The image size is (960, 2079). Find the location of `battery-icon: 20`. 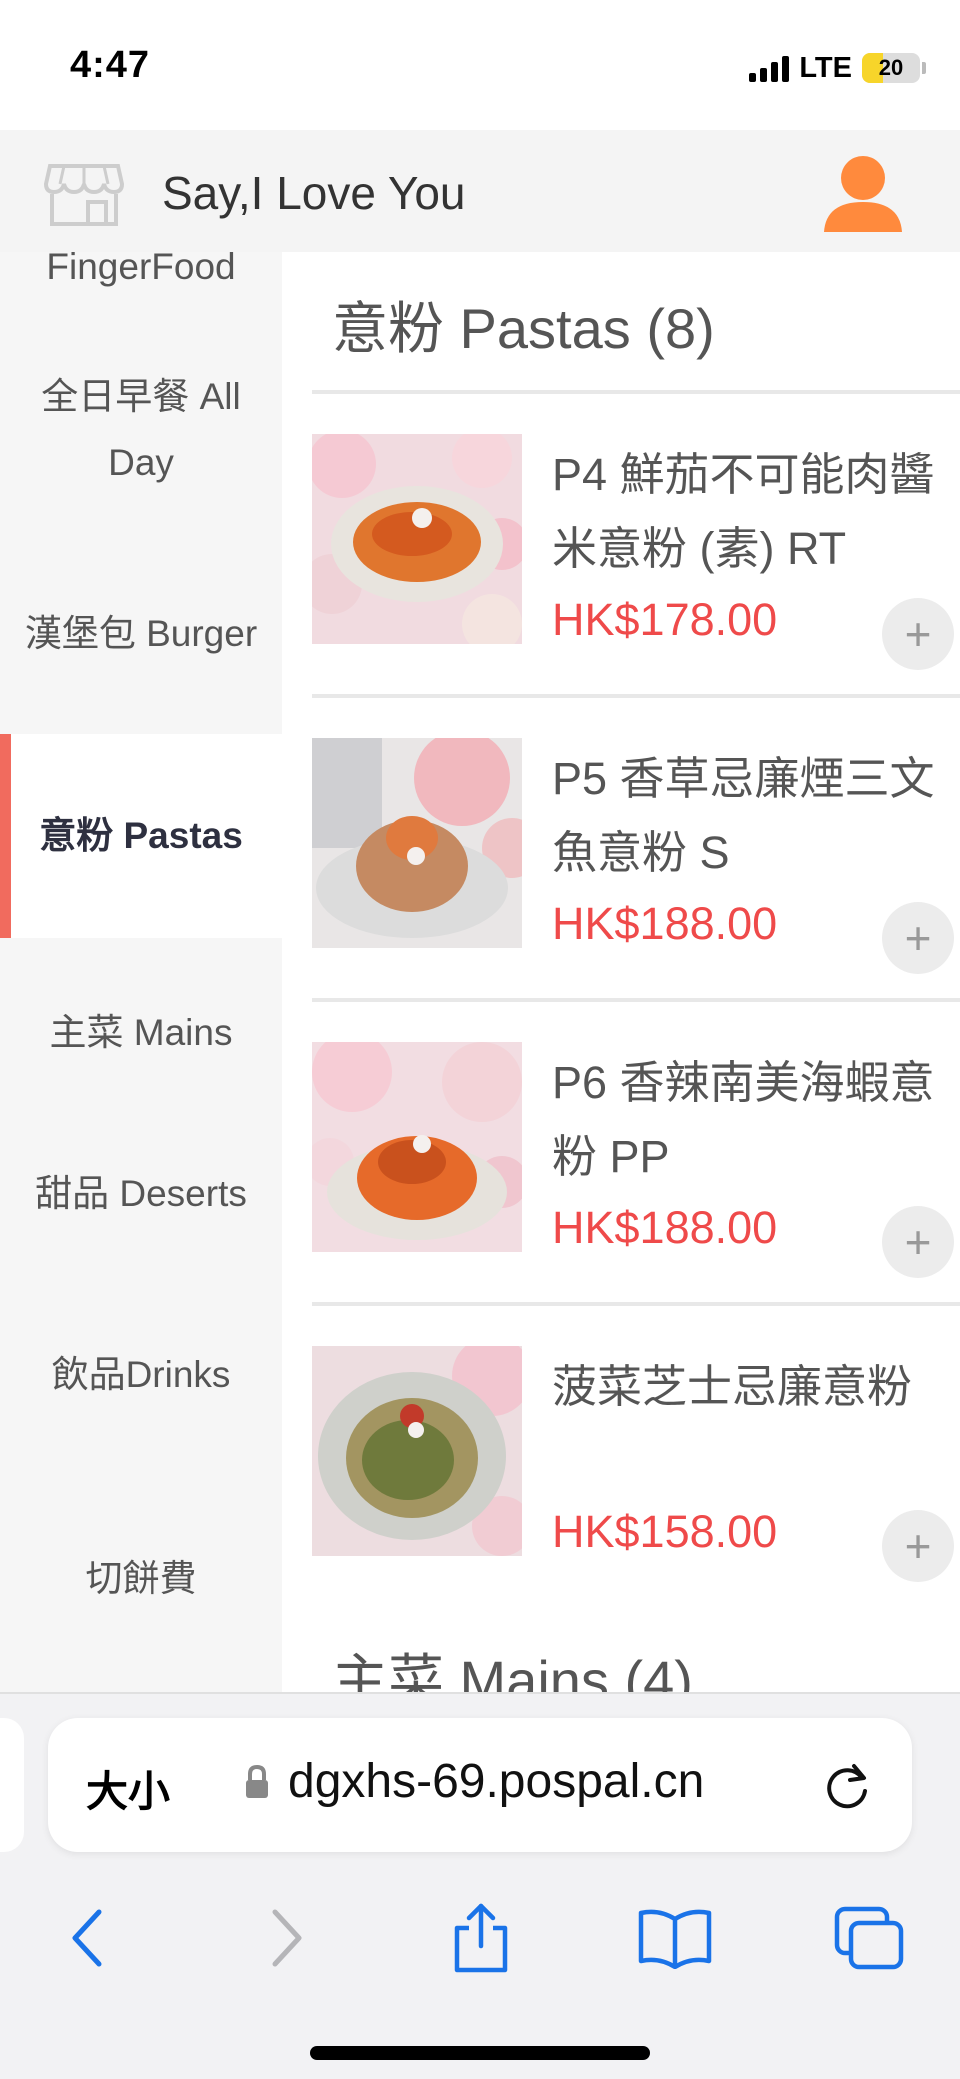

battery-icon: 20 is located at coordinates (891, 68).